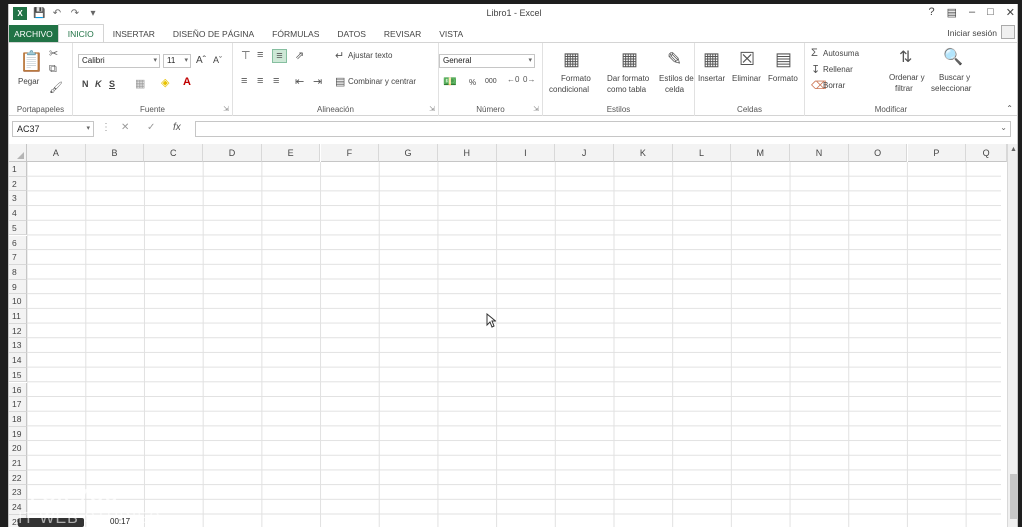 This screenshot has width=1022, height=527. I want to click on insert-cells-button: Insertar, so click(711, 78).